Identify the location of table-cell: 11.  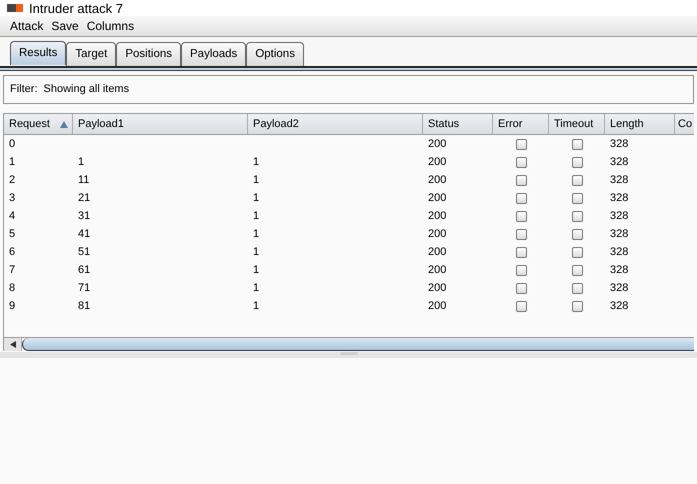
(84, 180).